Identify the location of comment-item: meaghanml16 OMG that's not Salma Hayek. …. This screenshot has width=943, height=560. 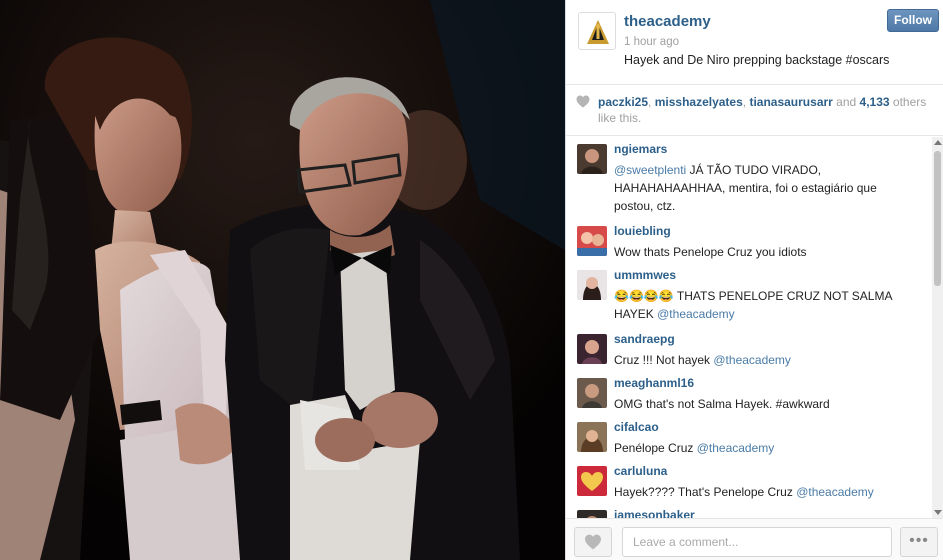
(751, 393).